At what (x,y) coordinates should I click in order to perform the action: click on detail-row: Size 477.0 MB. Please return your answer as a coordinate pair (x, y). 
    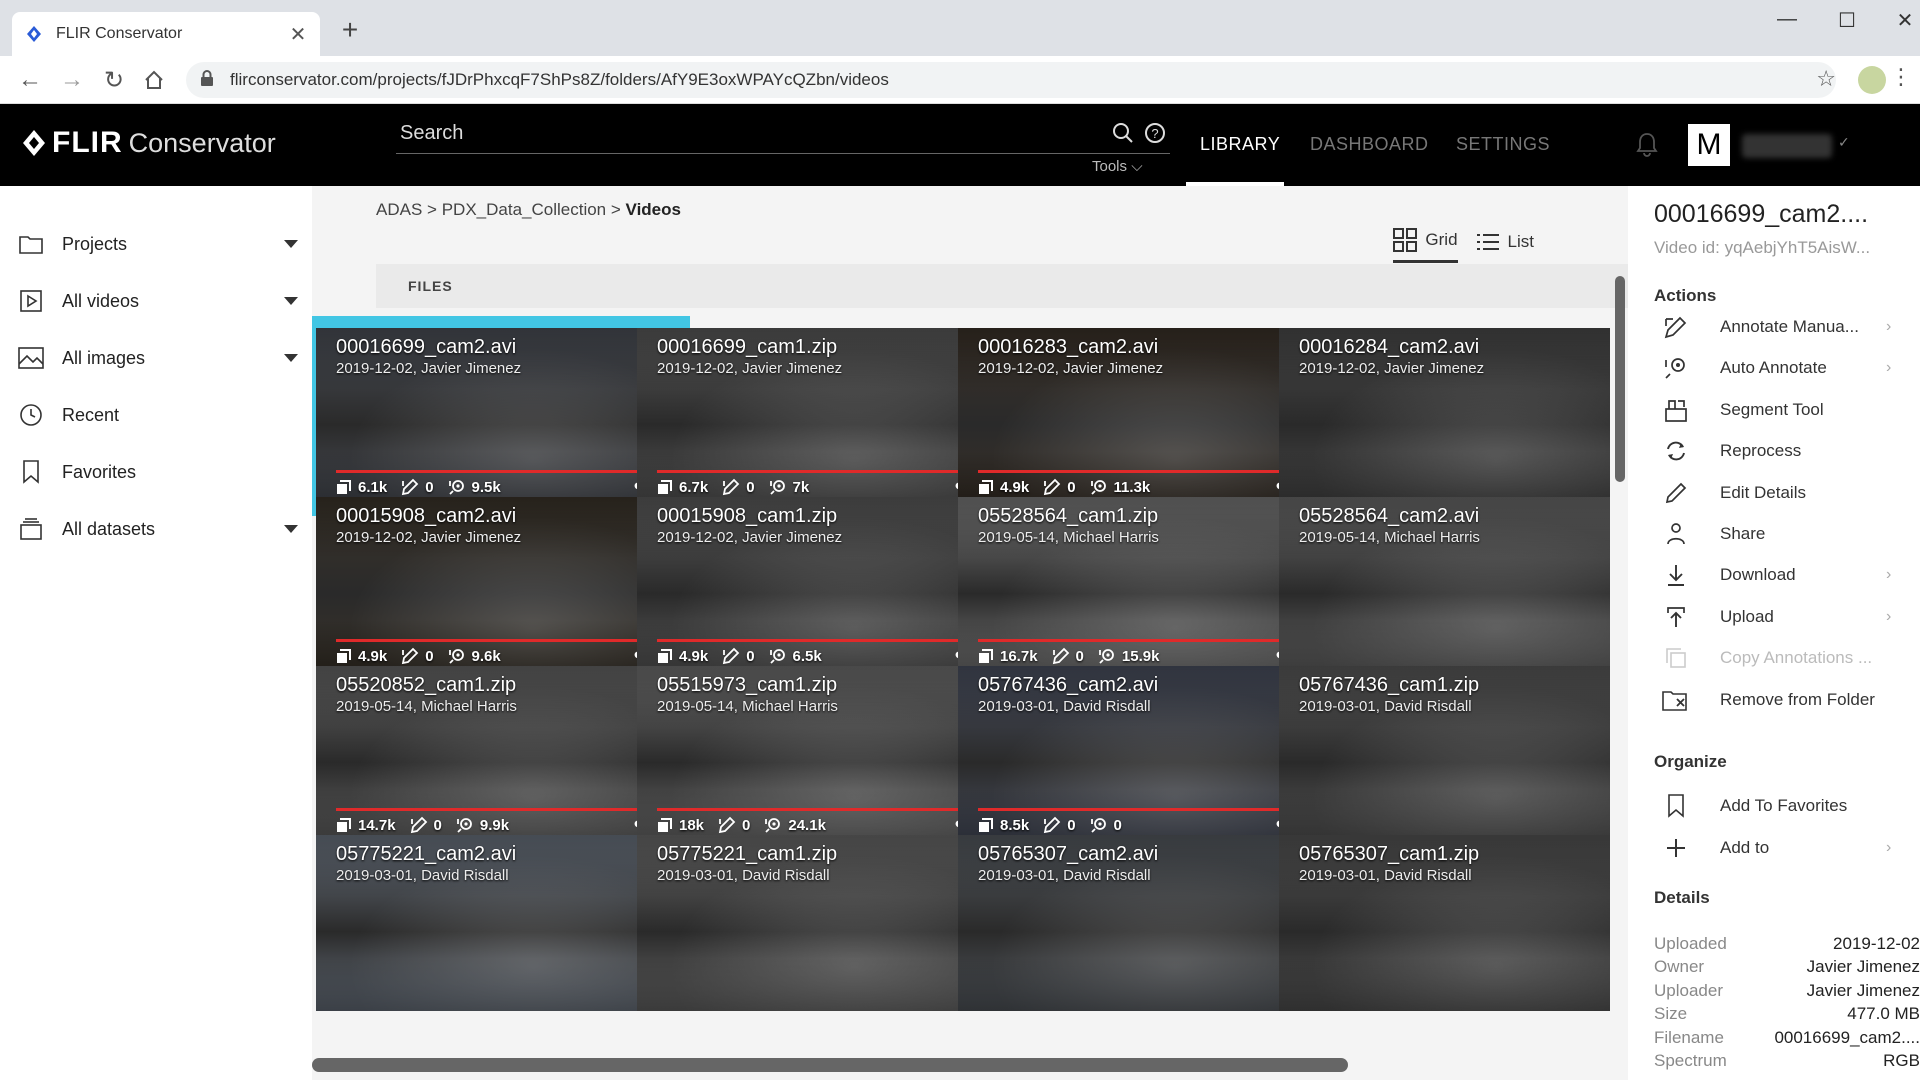
    Looking at the image, I should click on (1787, 1014).